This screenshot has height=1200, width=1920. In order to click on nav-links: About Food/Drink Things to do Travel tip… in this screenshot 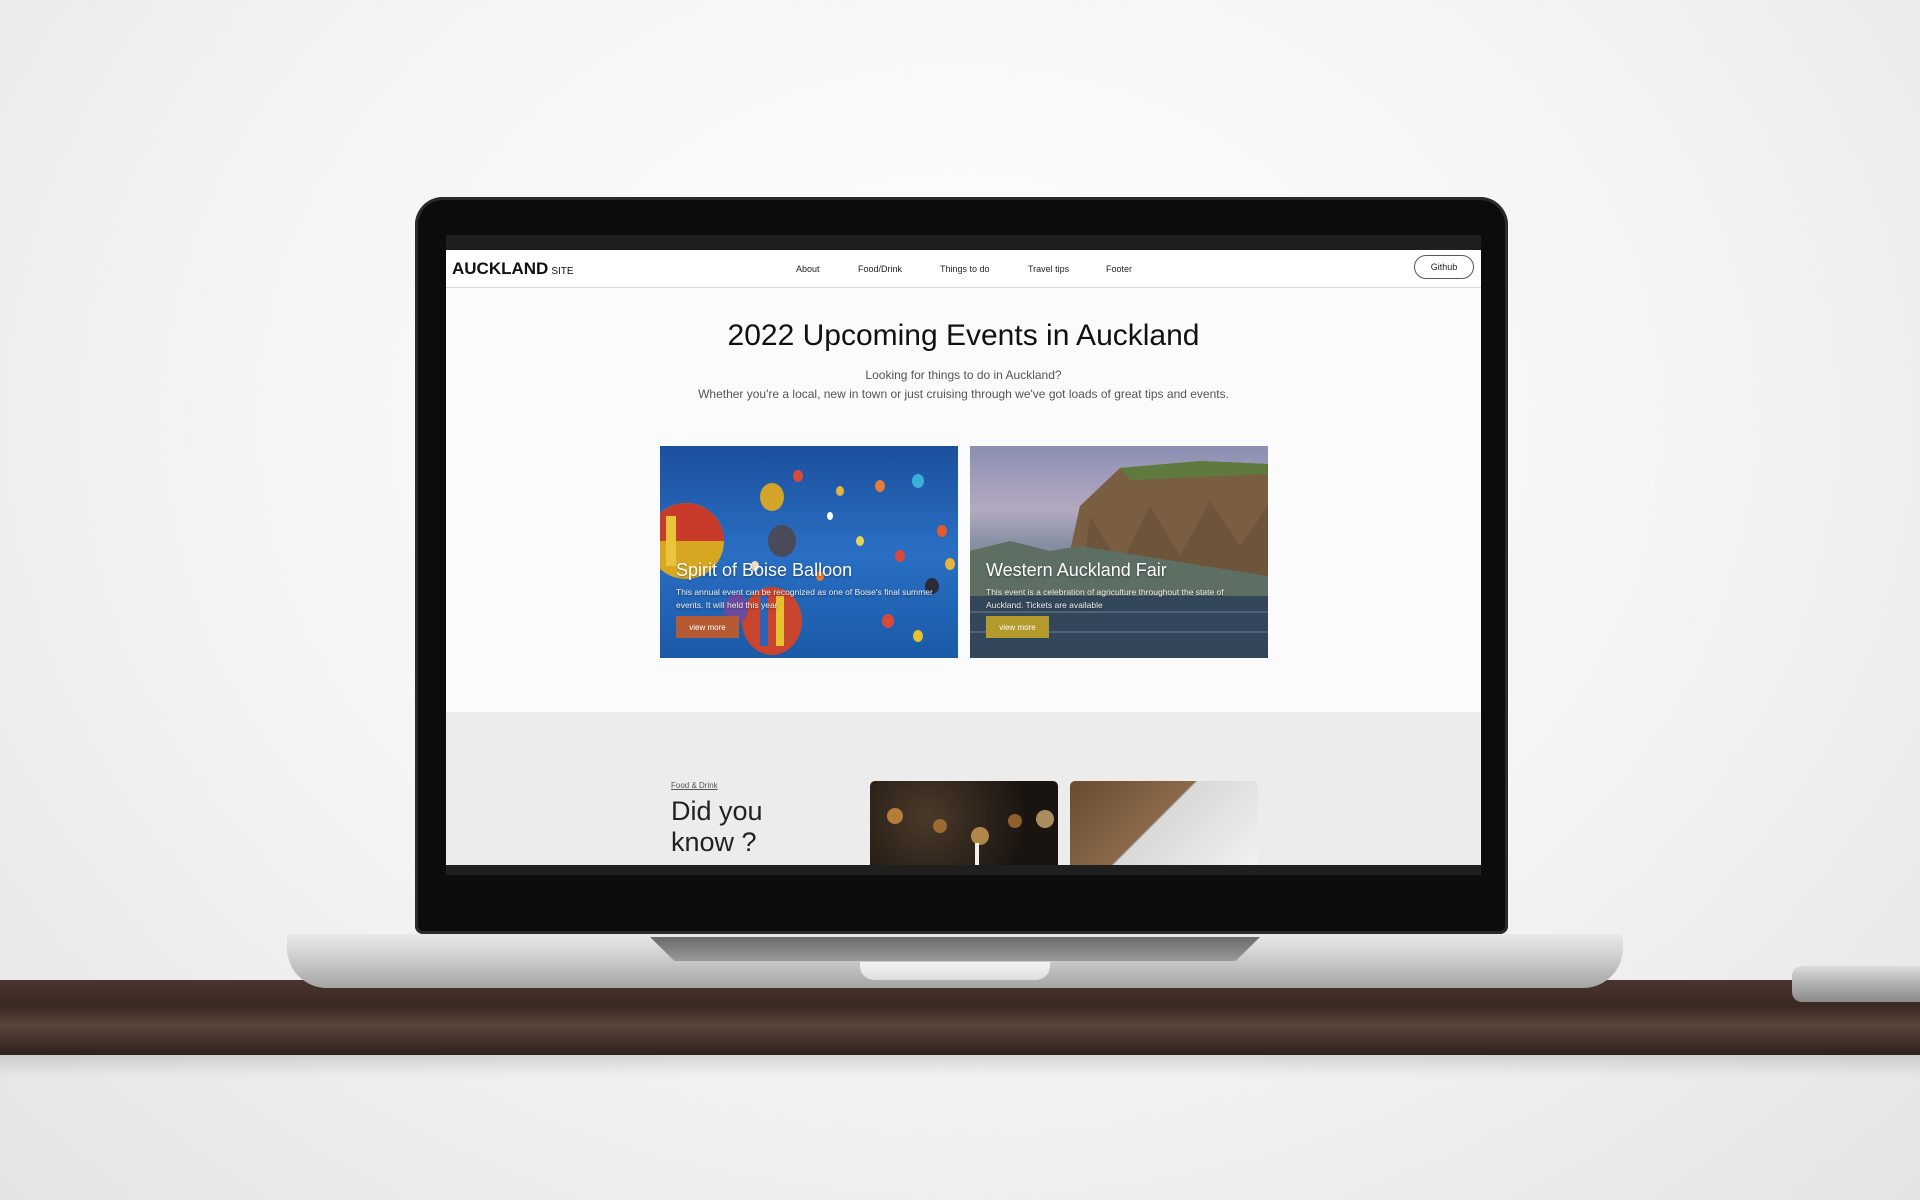, I will do `click(976, 269)`.